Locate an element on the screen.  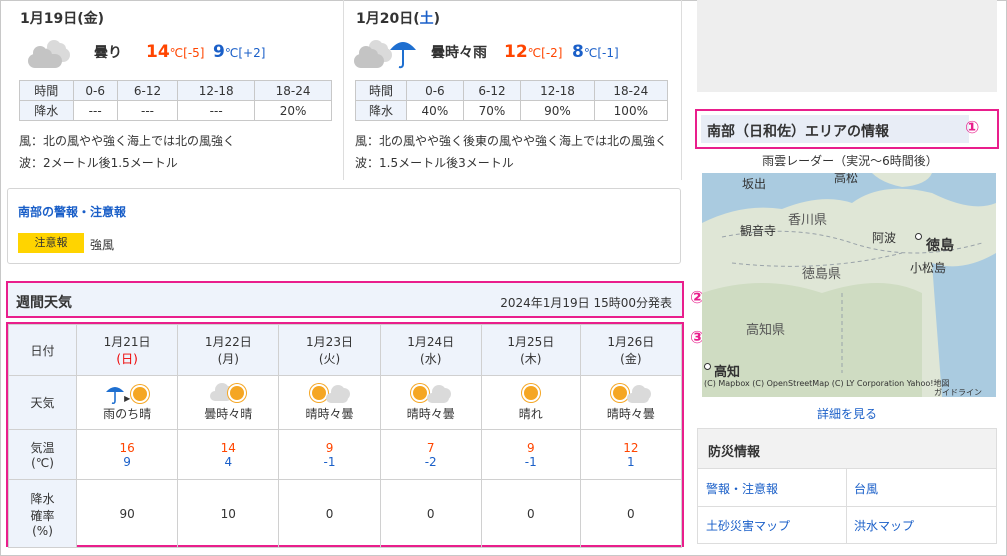
rain-header-cell: 6-12 is located at coordinates (492, 90).